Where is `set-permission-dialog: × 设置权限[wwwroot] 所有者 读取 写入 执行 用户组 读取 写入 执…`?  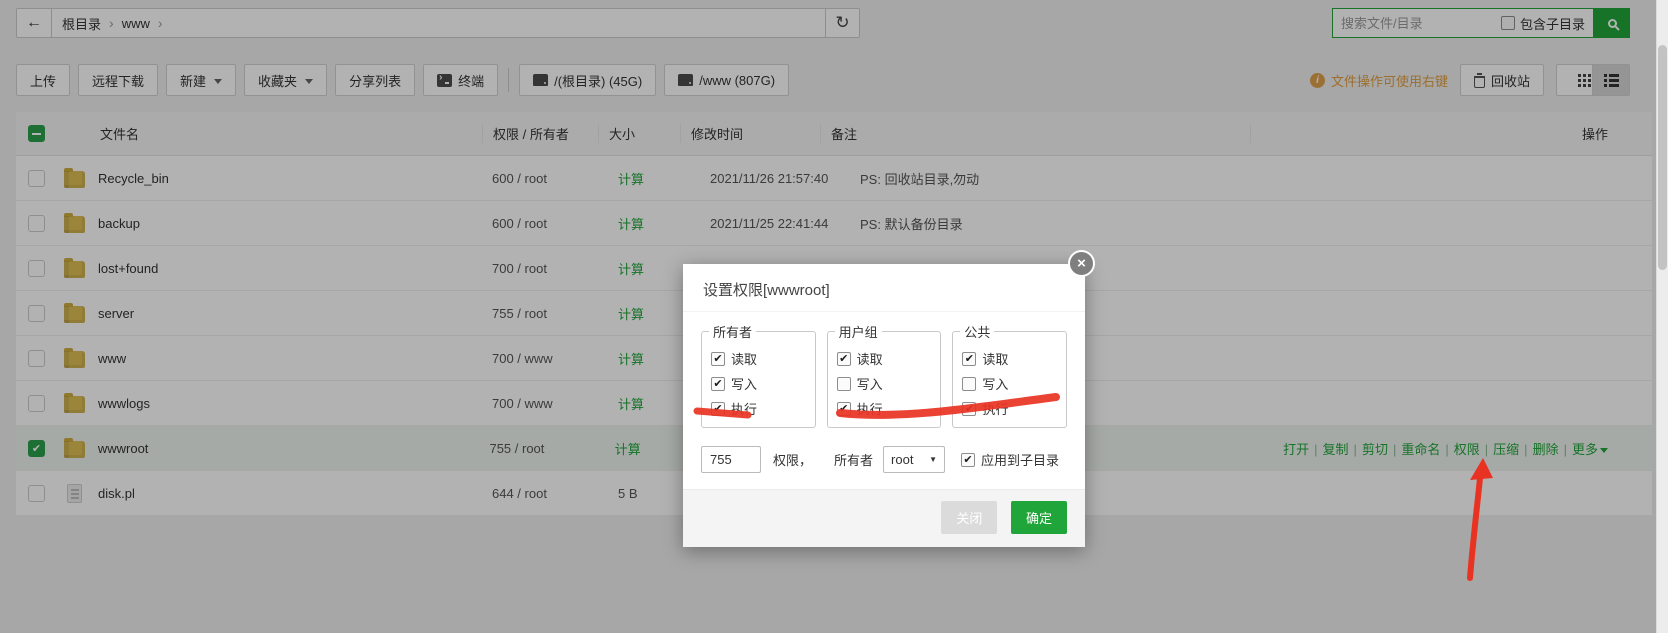
set-permission-dialog: × 设置权限[wwwroot] 所有者 读取 写入 执行 用户组 读取 写入 执… is located at coordinates (889, 398).